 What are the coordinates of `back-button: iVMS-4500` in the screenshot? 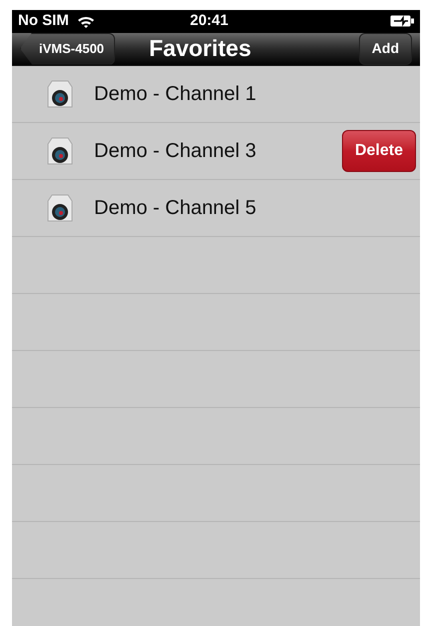 It's located at (68, 48).